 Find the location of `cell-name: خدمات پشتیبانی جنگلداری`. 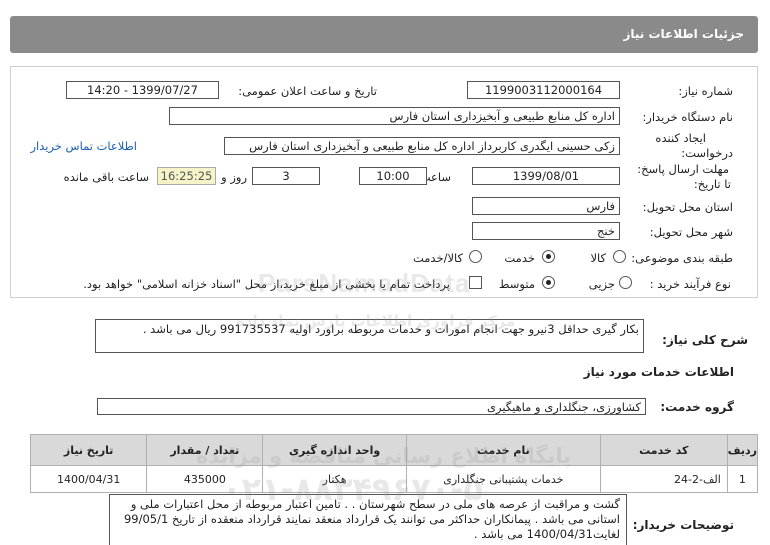

cell-name: خدمات پشتیبانی جنگلداری is located at coordinates (503, 479).